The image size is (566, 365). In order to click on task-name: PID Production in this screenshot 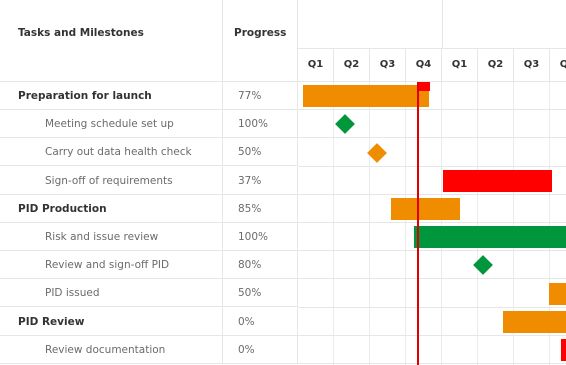, I will do `click(62, 208)`.